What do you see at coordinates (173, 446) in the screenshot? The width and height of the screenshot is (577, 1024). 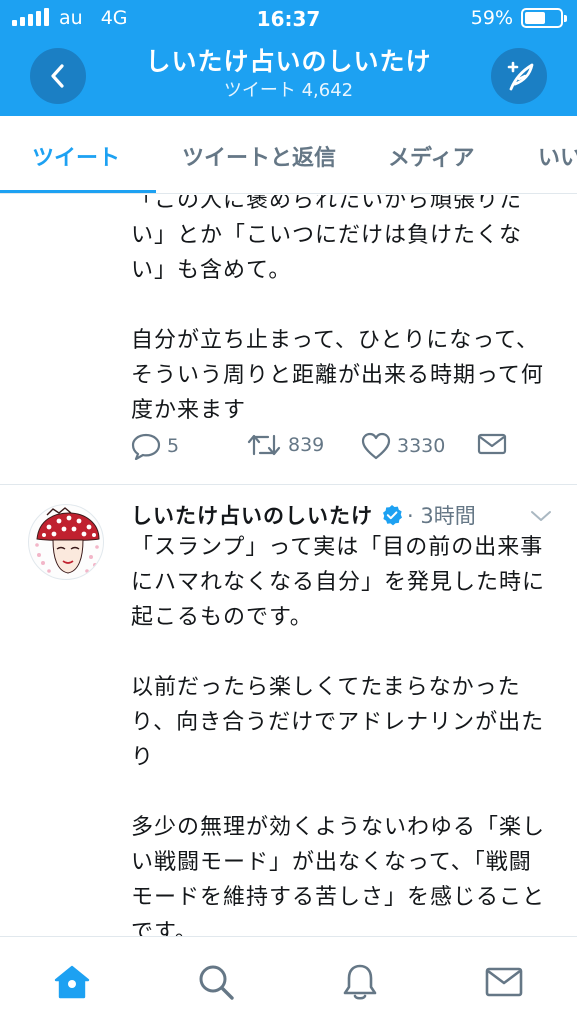 I see `reply-count: 5` at bounding box center [173, 446].